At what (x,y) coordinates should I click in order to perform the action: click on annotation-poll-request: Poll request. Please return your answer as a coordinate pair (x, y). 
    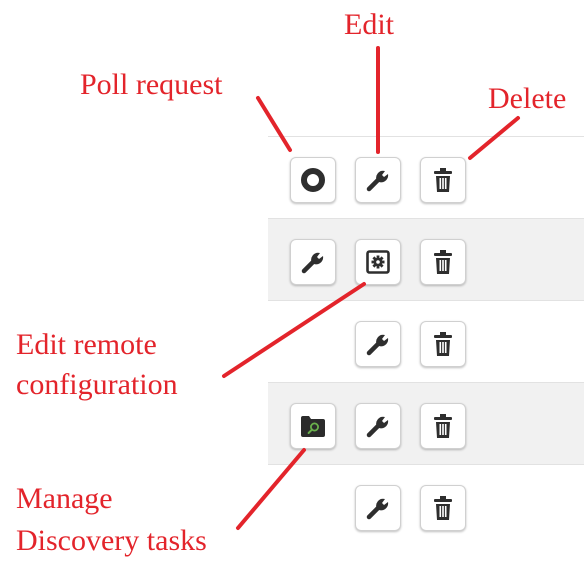
    Looking at the image, I should click on (151, 84).